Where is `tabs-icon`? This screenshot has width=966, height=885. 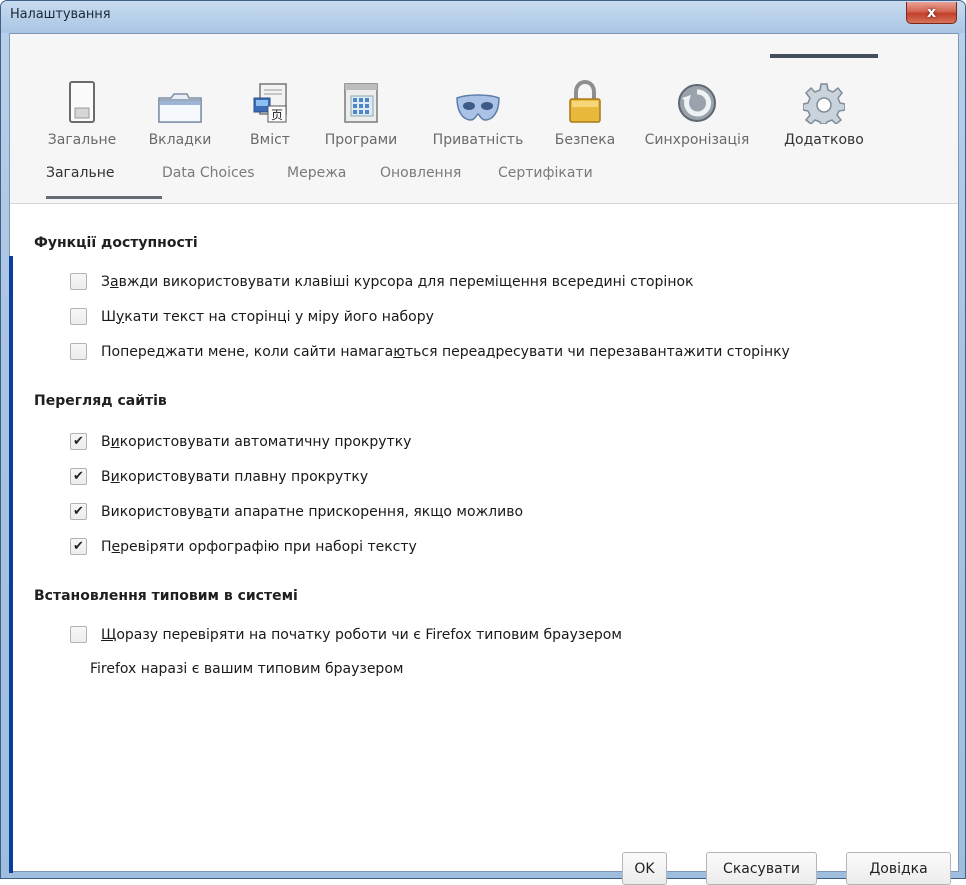
tabs-icon is located at coordinates (180, 99).